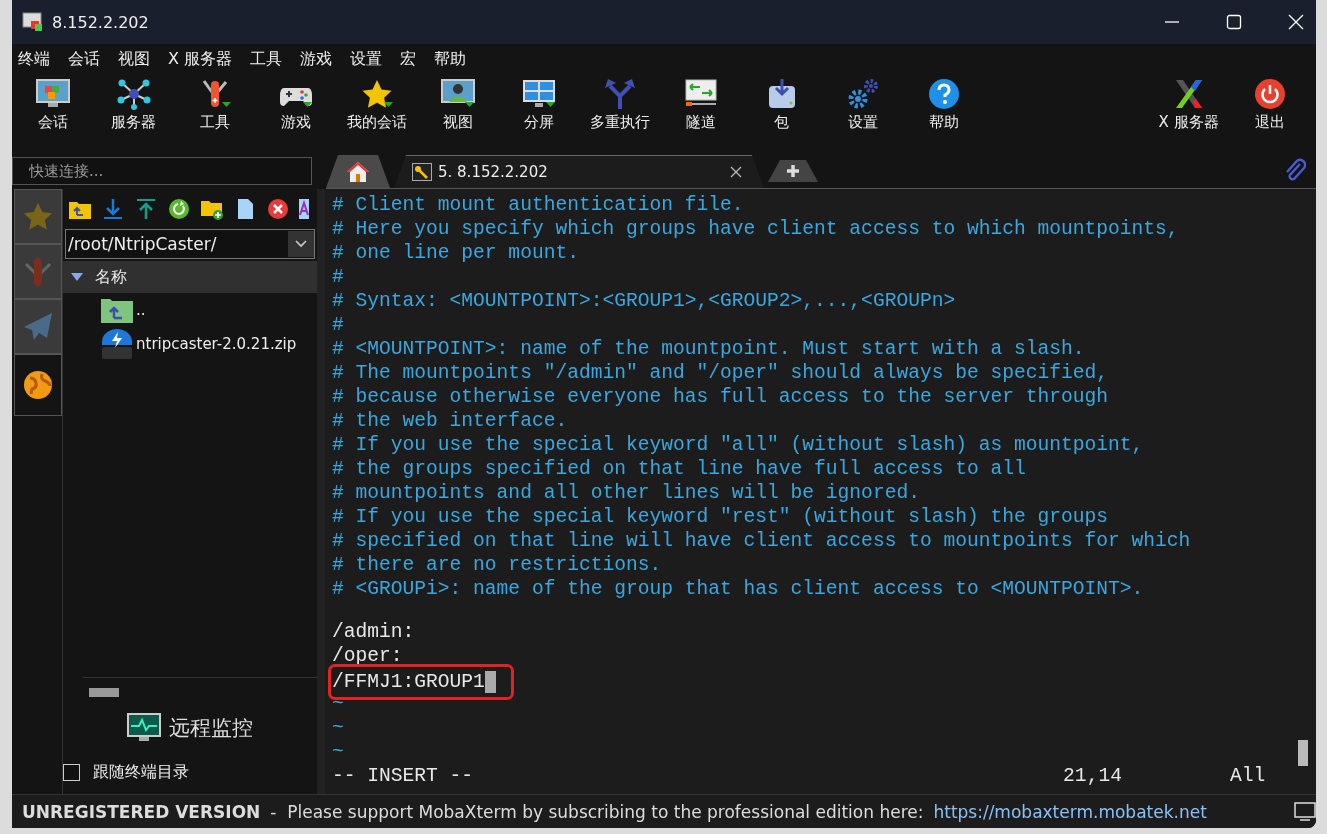 This screenshot has height=834, width=1327. Describe the element at coordinates (411, 59) in the screenshot. I see `menu-item: 宏` at that location.